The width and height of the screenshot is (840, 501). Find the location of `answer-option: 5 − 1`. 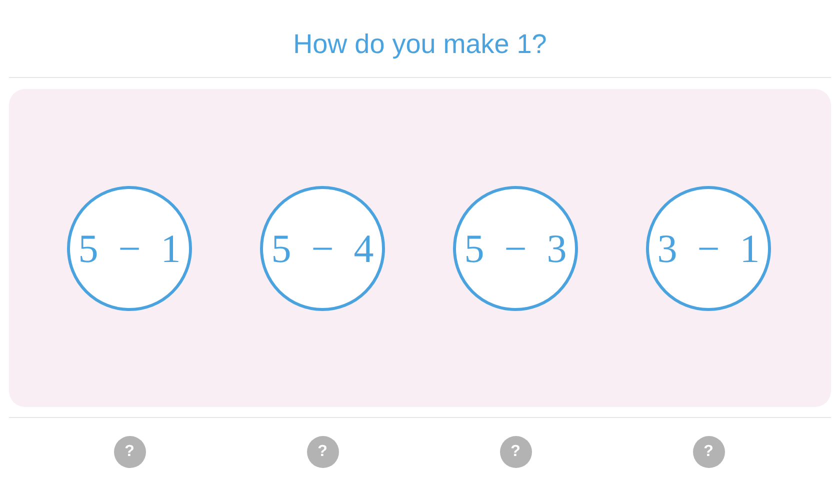

answer-option: 5 − 1 is located at coordinates (129, 248).